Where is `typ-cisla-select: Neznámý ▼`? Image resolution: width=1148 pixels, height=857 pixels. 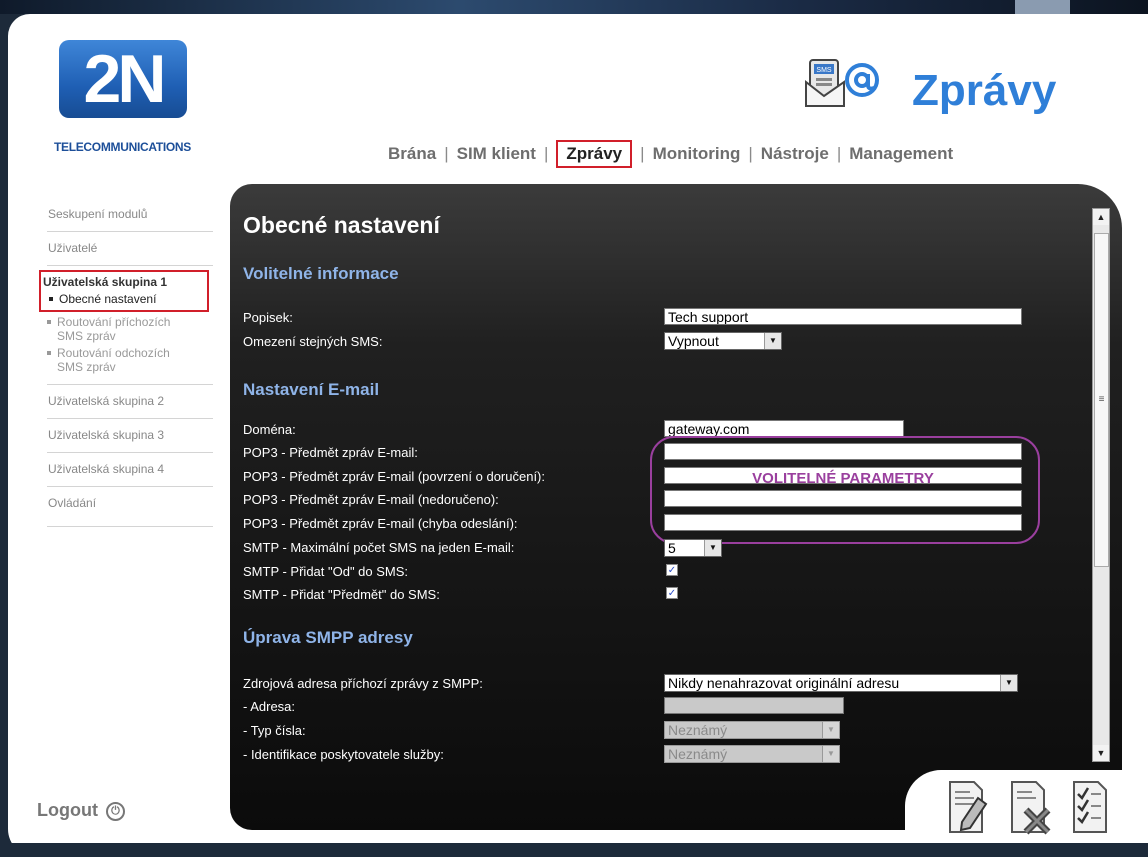 typ-cisla-select: Neznámý ▼ is located at coordinates (752, 730).